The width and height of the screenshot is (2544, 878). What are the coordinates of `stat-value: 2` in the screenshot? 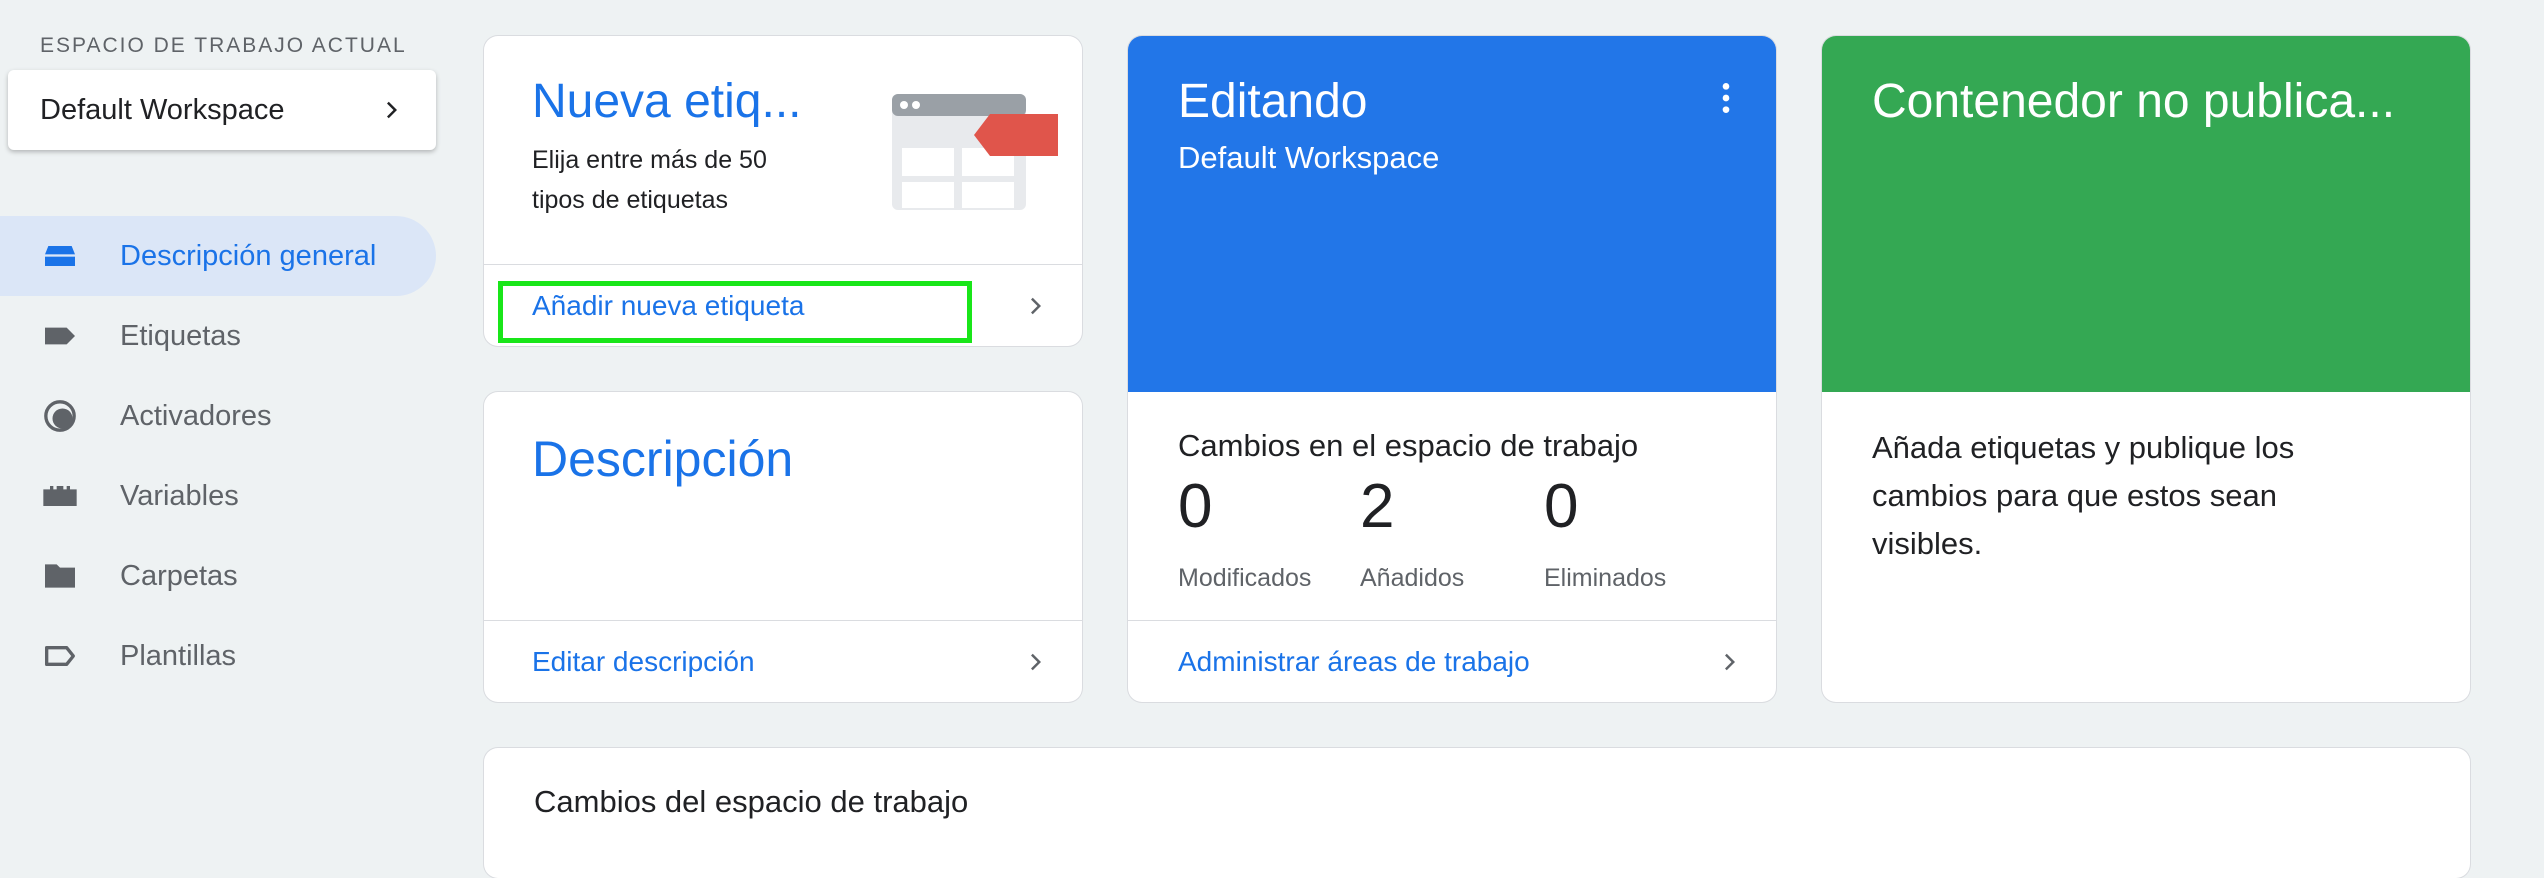 It's located at (1377, 506).